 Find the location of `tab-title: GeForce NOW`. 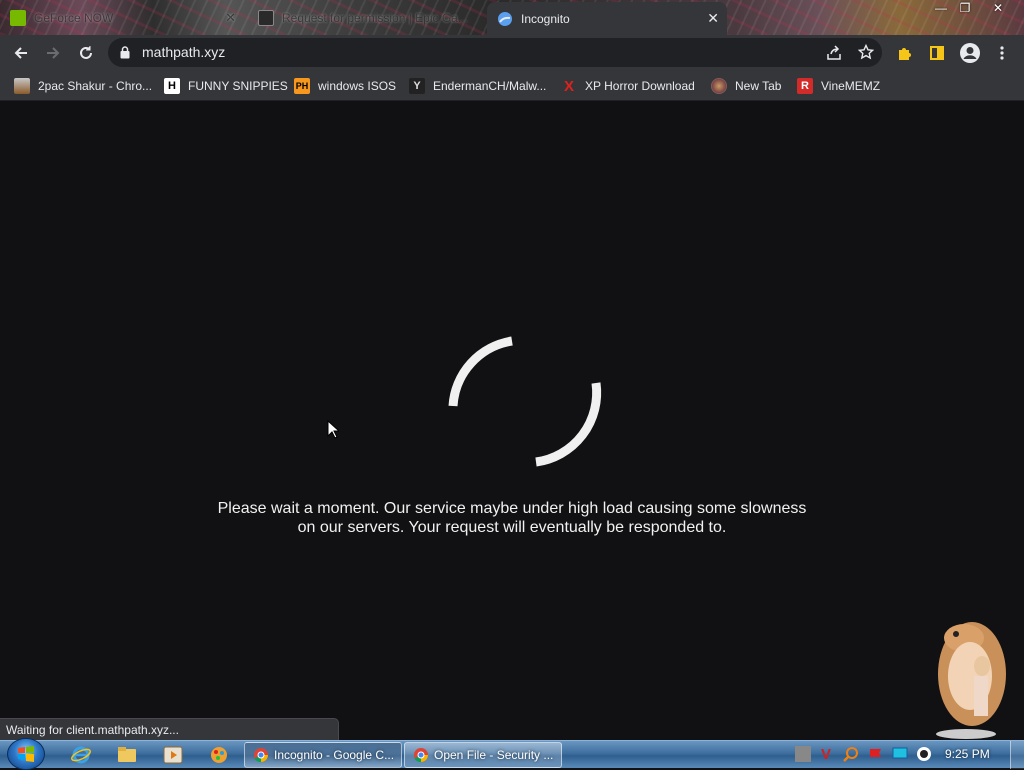

tab-title: GeForce NOW is located at coordinates (74, 17).